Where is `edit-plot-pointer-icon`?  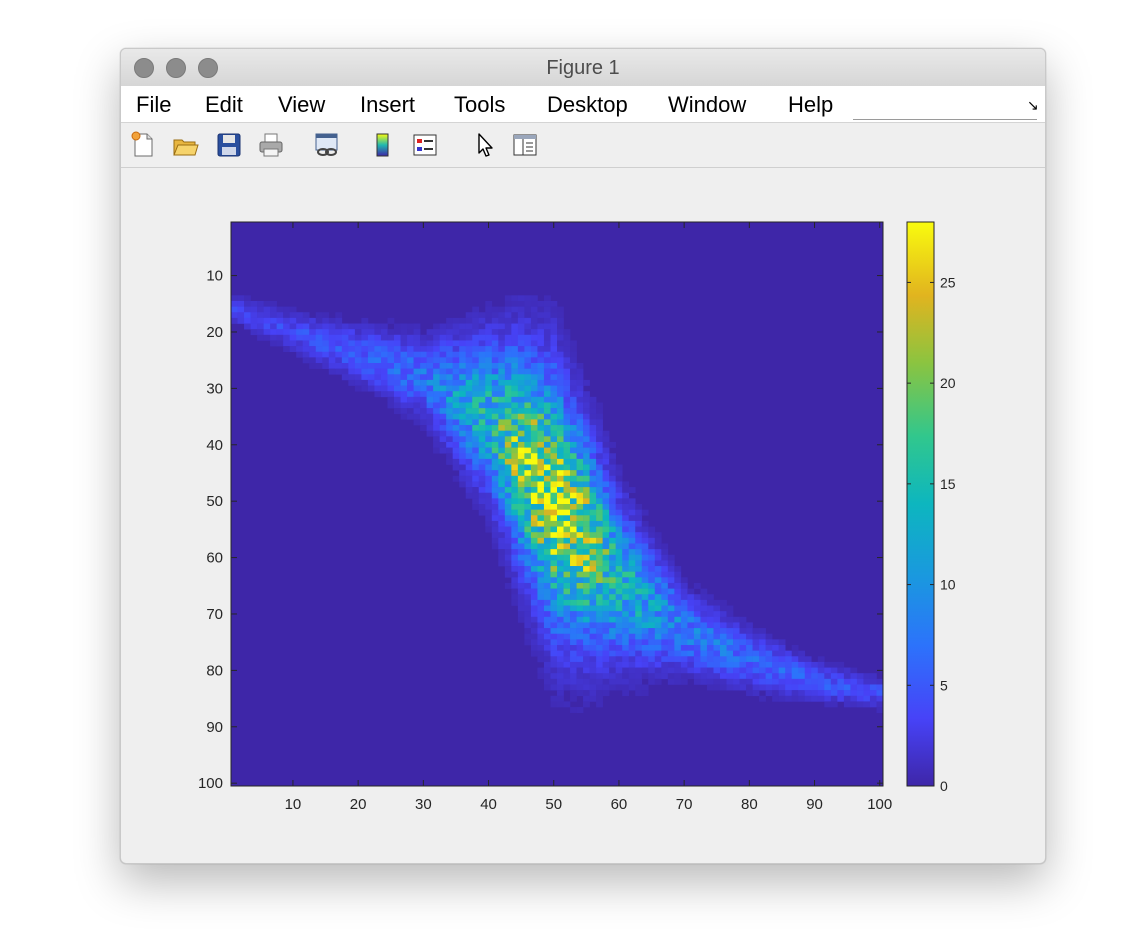
edit-plot-pointer-icon is located at coordinates (485, 145).